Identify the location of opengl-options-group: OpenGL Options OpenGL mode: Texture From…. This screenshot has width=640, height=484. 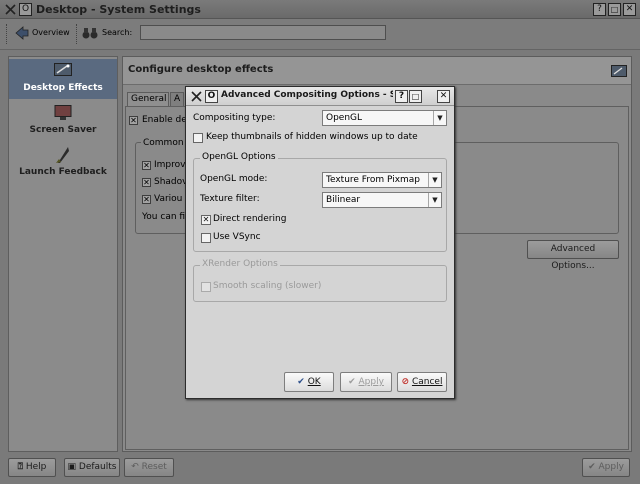
(320, 202).